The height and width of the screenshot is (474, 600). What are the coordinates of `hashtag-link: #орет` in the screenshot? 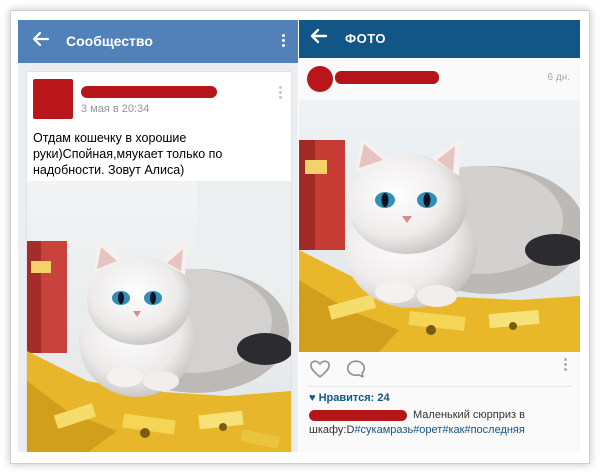 It's located at (427, 430).